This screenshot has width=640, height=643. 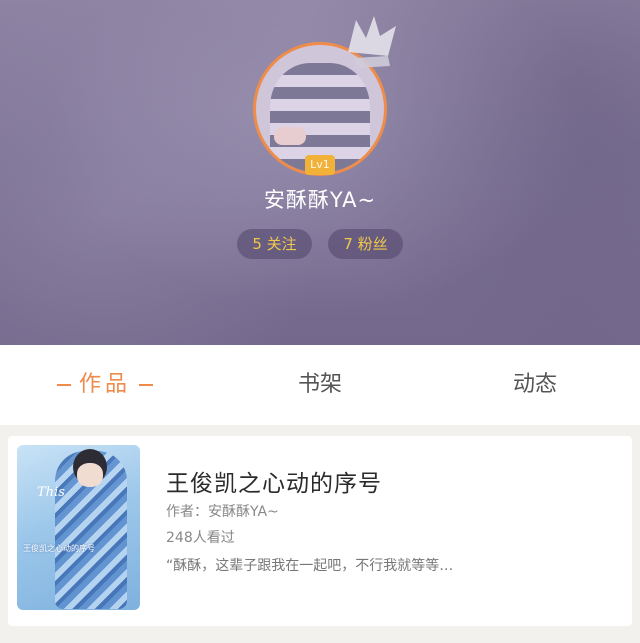 I want to click on tab-activity-label: 动态, so click(x=534, y=384).